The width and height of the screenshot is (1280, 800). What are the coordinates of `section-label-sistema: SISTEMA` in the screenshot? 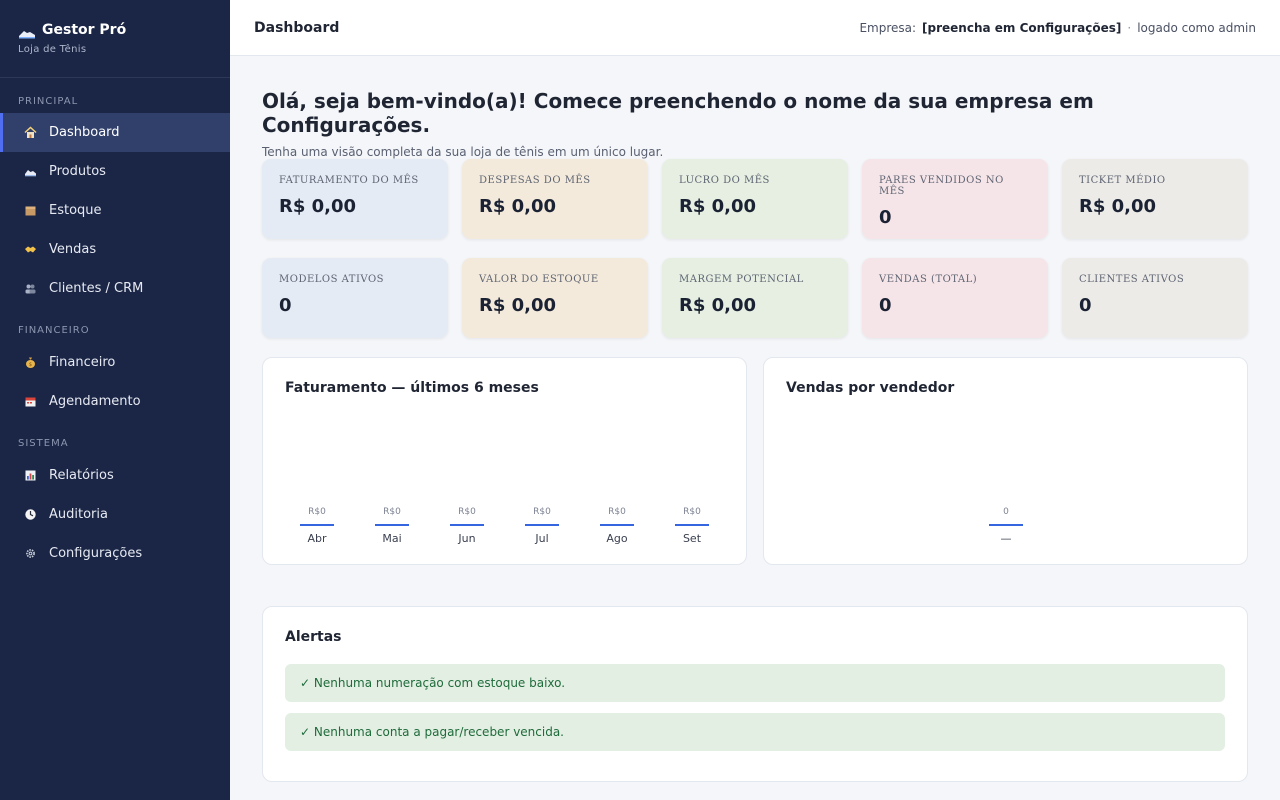 It's located at (43, 443).